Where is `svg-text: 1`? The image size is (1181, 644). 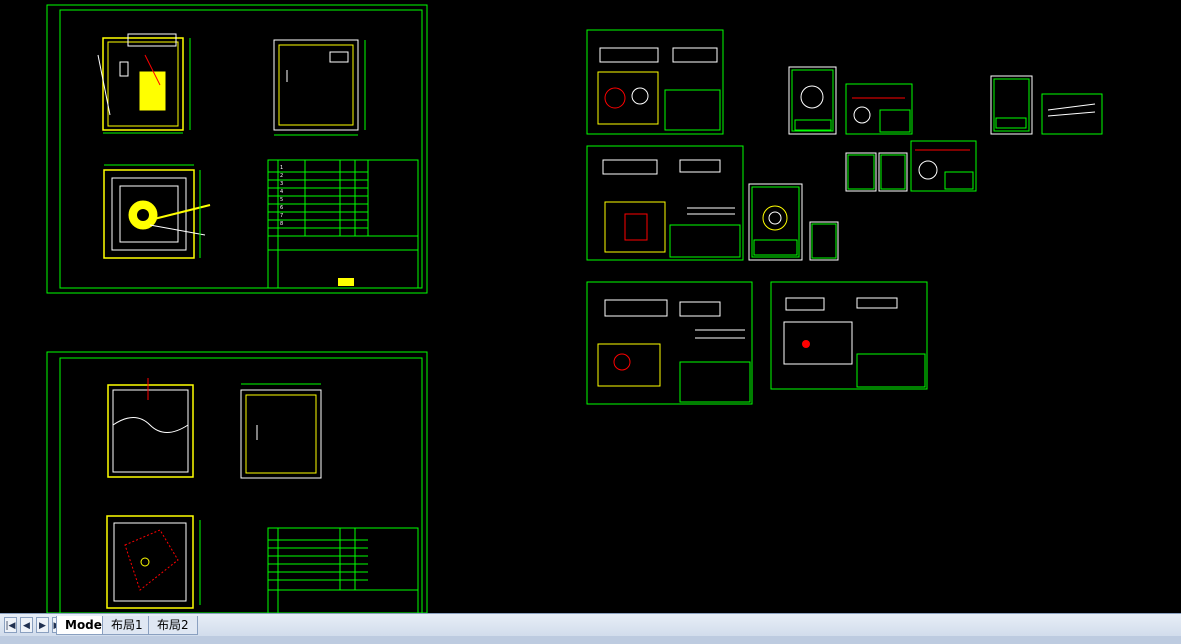
svg-text: 1 is located at coordinates (281, 168).